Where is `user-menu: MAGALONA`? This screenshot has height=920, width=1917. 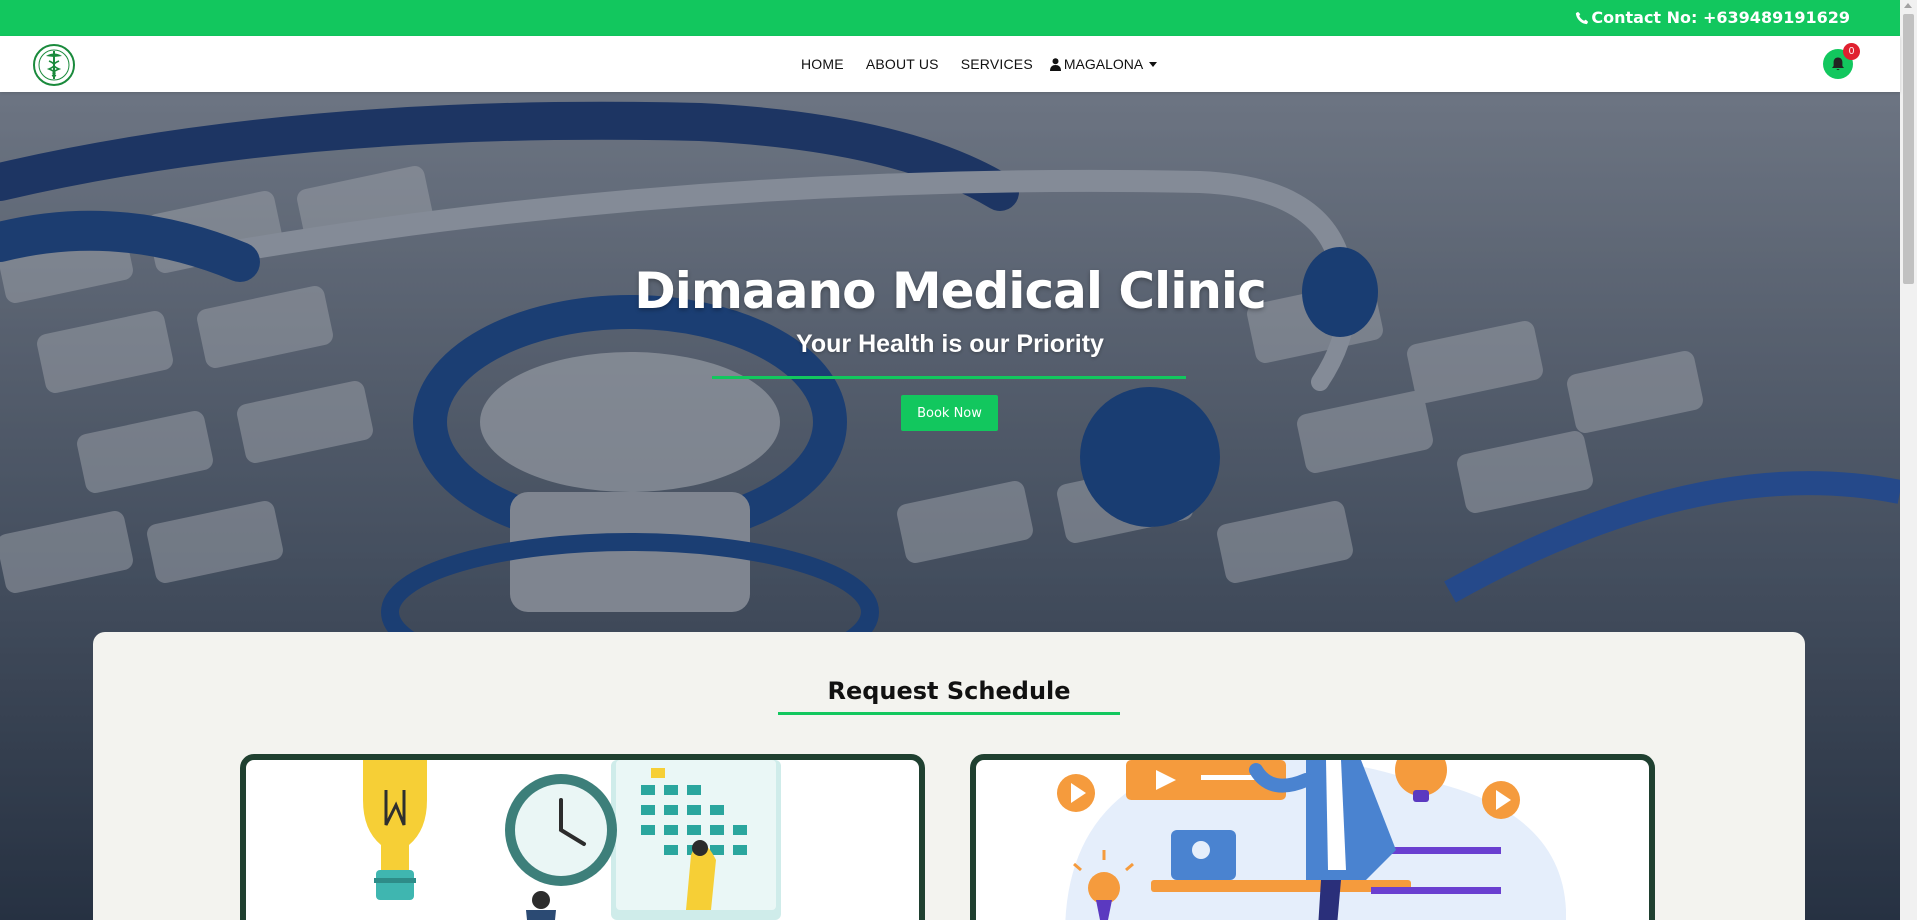 user-menu: MAGALONA is located at coordinates (1103, 64).